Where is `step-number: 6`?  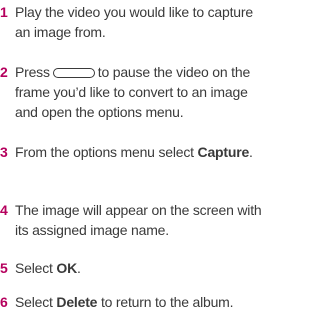 step-number: 6 is located at coordinates (4, 302).